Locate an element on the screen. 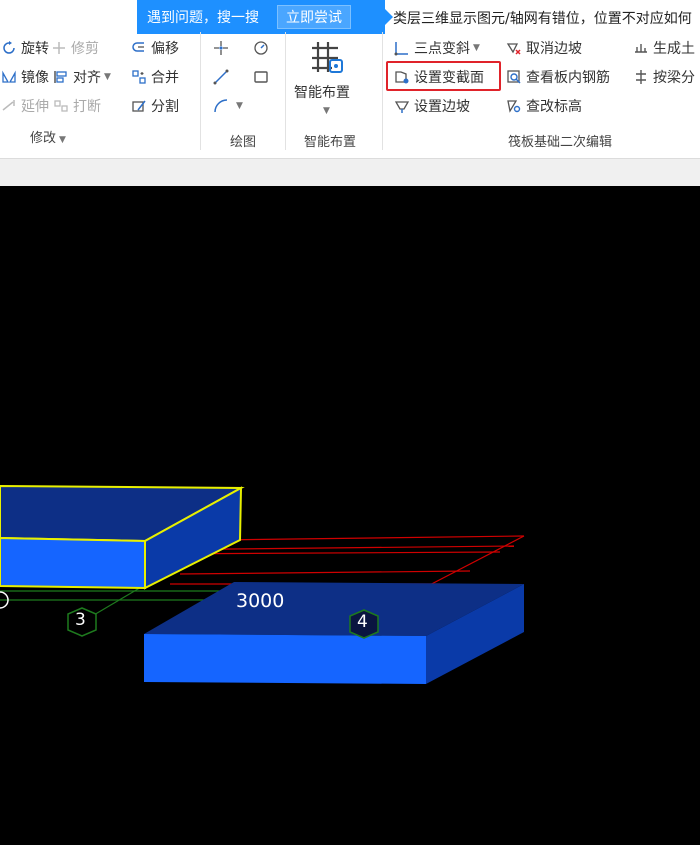  point-icon is located at coordinates (221, 48).